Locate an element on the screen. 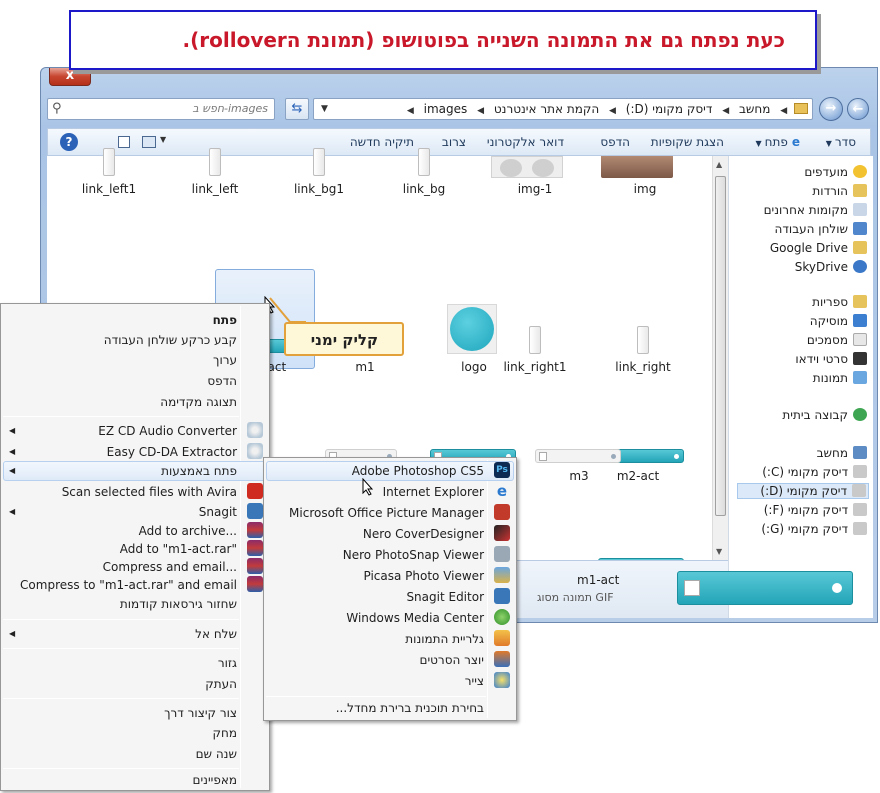  menu-item-ez-cd-audio-converter: EZ CD Audio Converter is located at coordinates (167, 431).